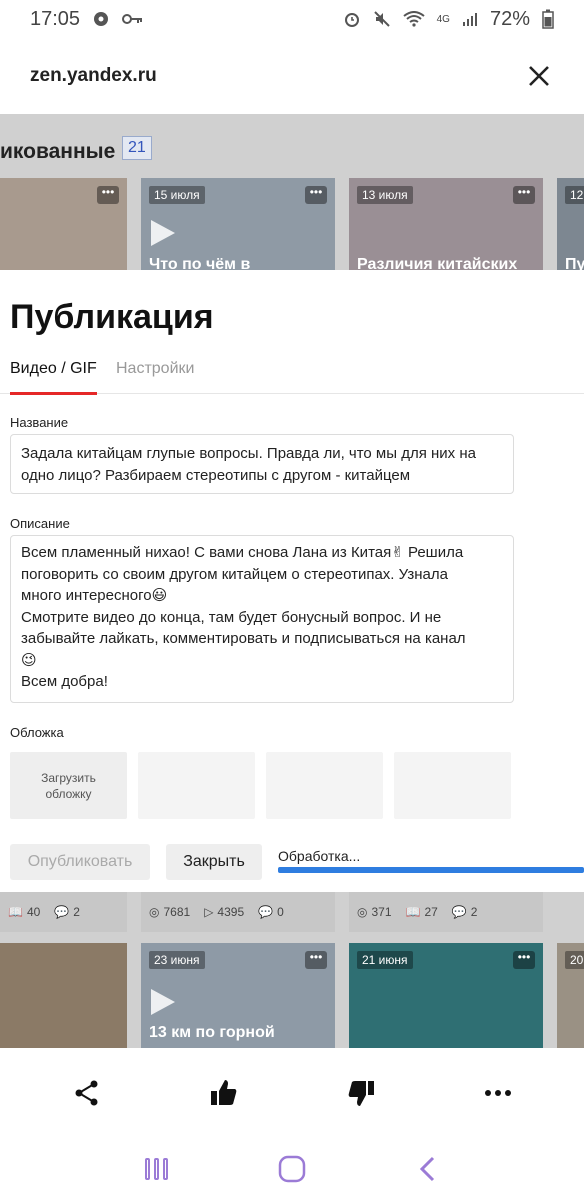 The height and width of the screenshot is (1200, 584). I want to click on description-line: 😉, so click(29, 660).